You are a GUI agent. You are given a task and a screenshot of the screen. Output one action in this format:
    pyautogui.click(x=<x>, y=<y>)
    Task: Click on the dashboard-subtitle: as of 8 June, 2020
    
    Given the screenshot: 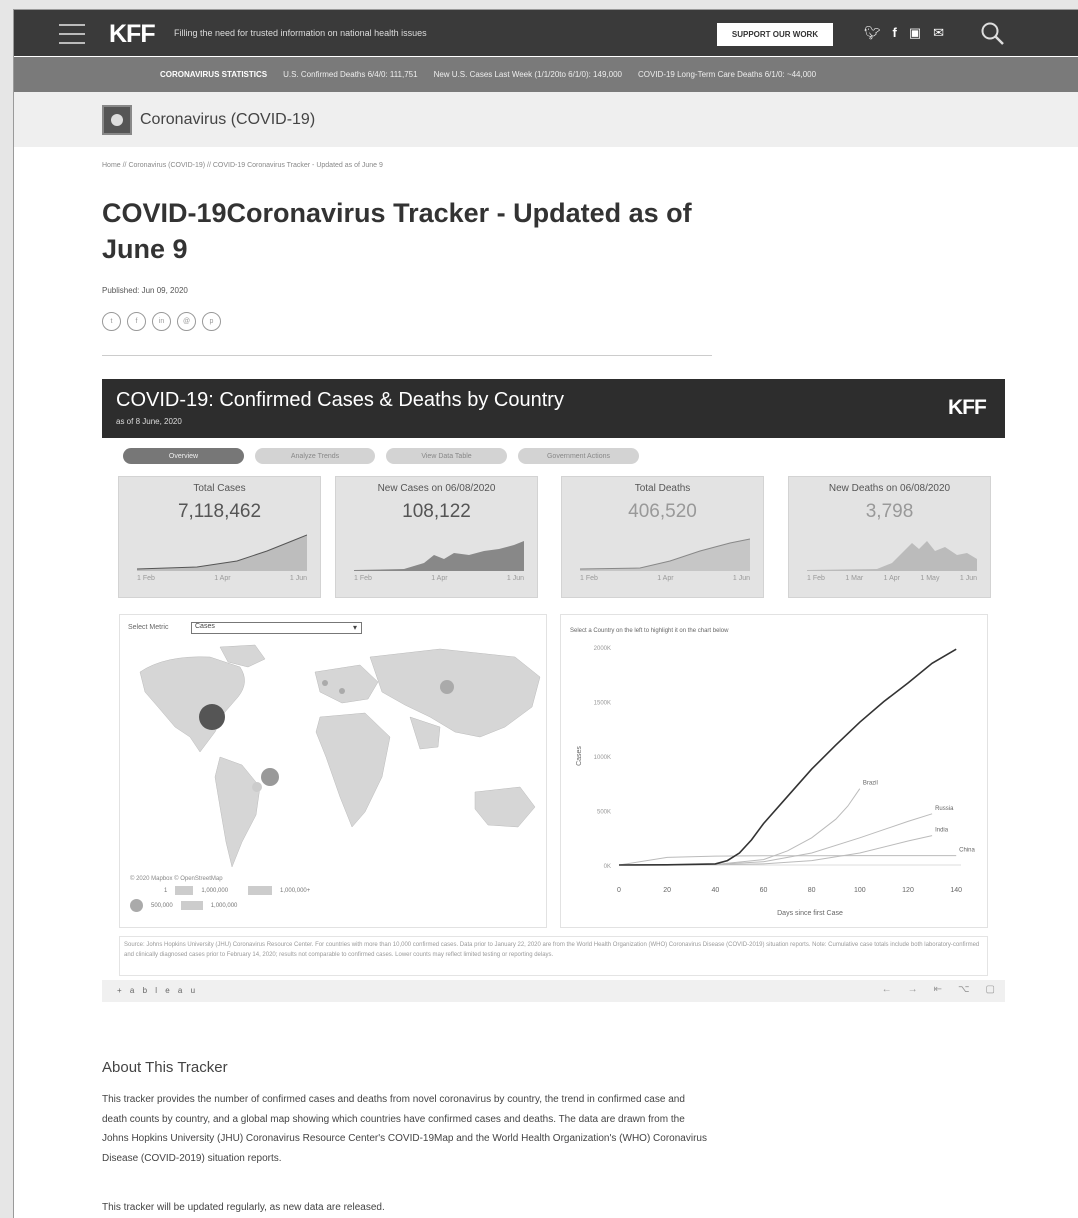 What is the action you would take?
    pyautogui.click(x=149, y=421)
    